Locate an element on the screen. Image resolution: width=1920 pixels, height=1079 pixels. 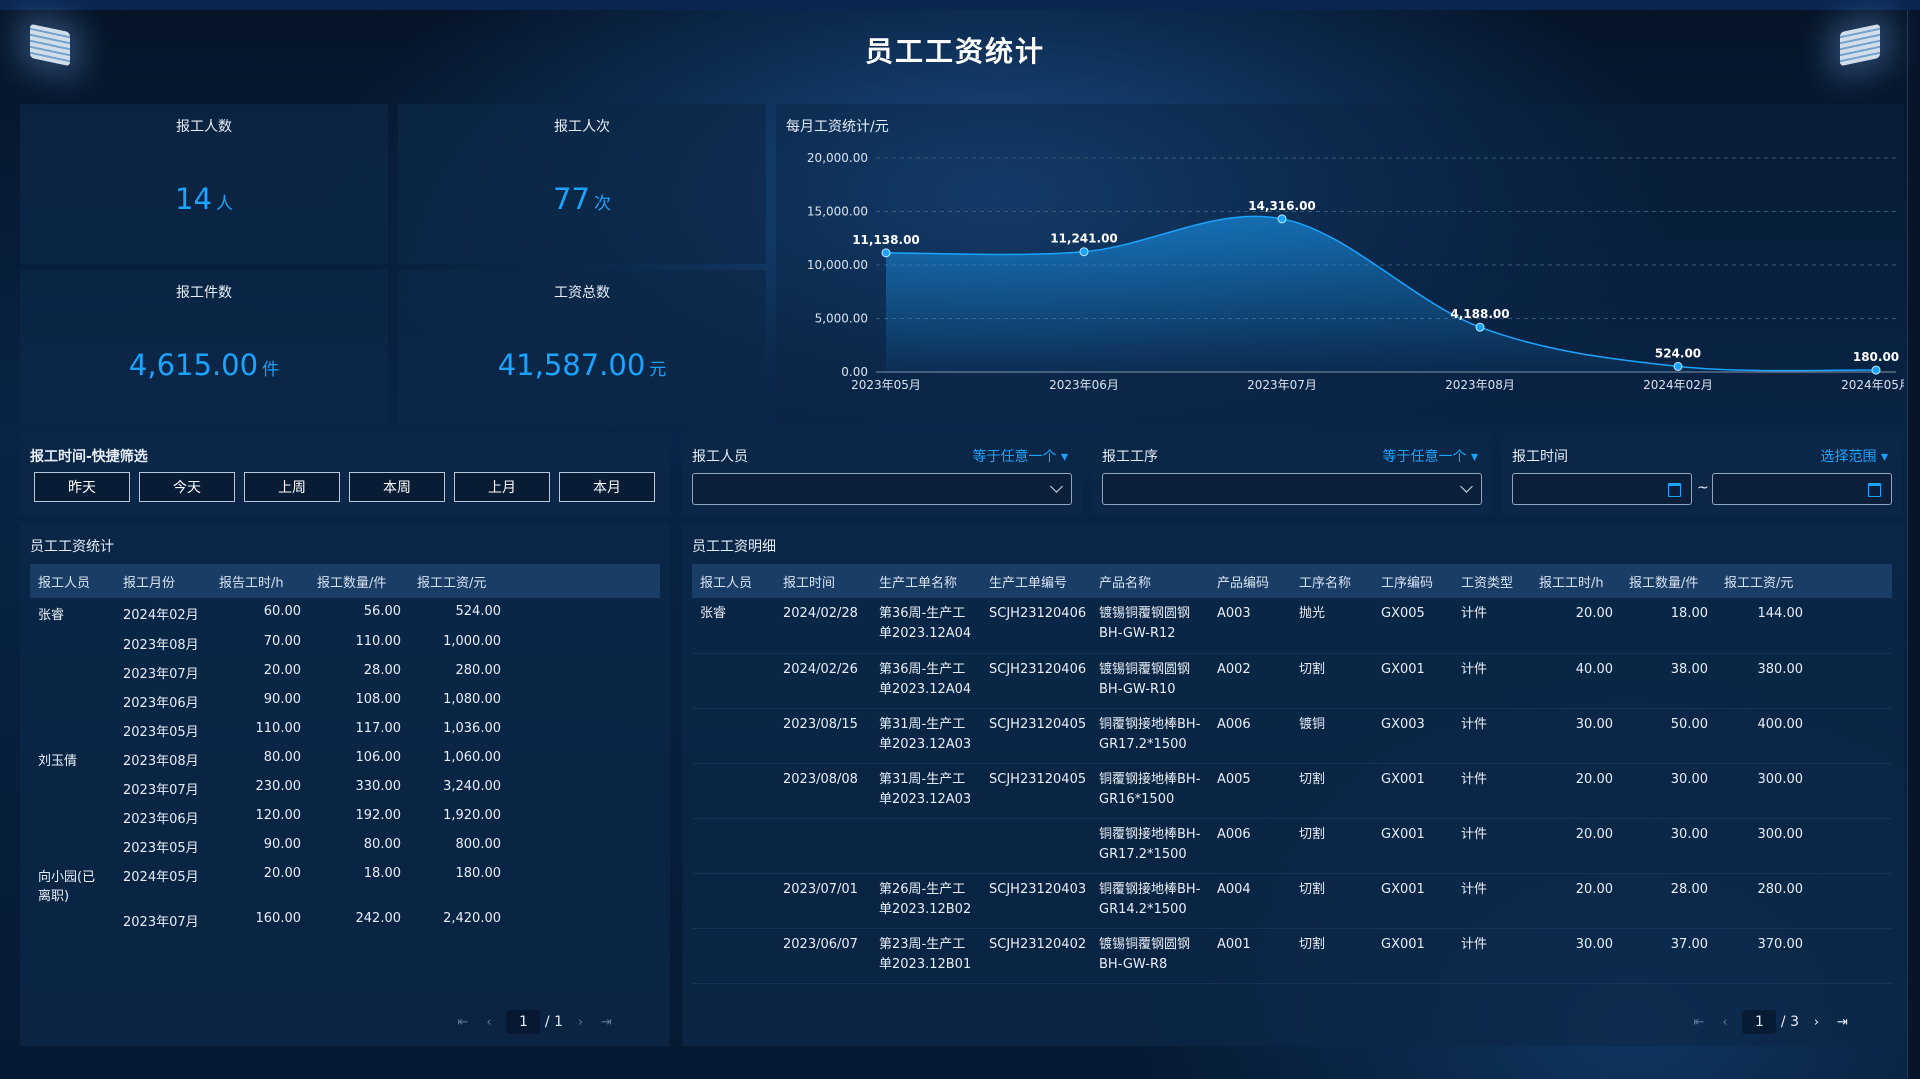
table-cell: 2023年08月 is located at coordinates (161, 645).